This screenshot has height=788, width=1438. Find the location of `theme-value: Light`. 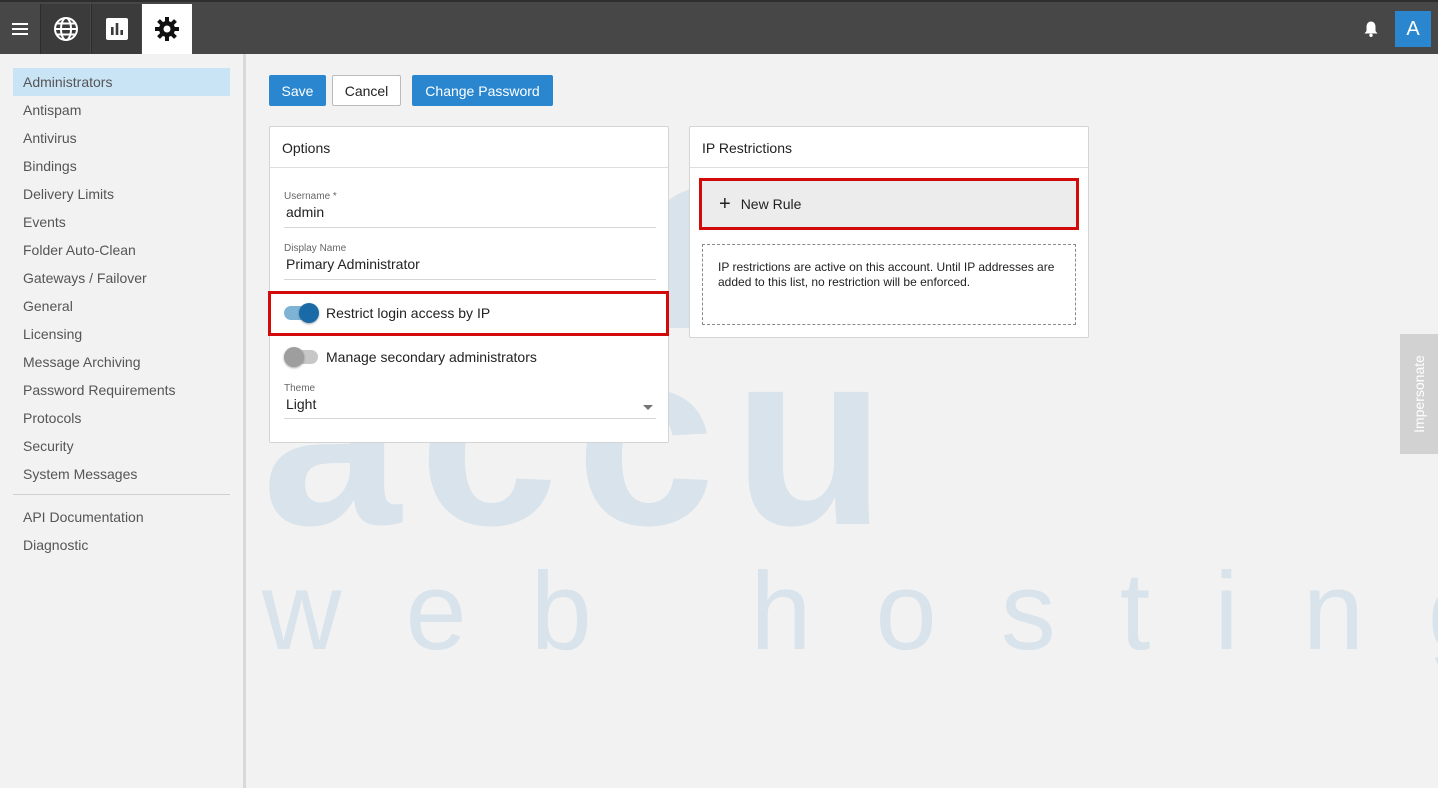

theme-value: Light is located at coordinates (470, 404).